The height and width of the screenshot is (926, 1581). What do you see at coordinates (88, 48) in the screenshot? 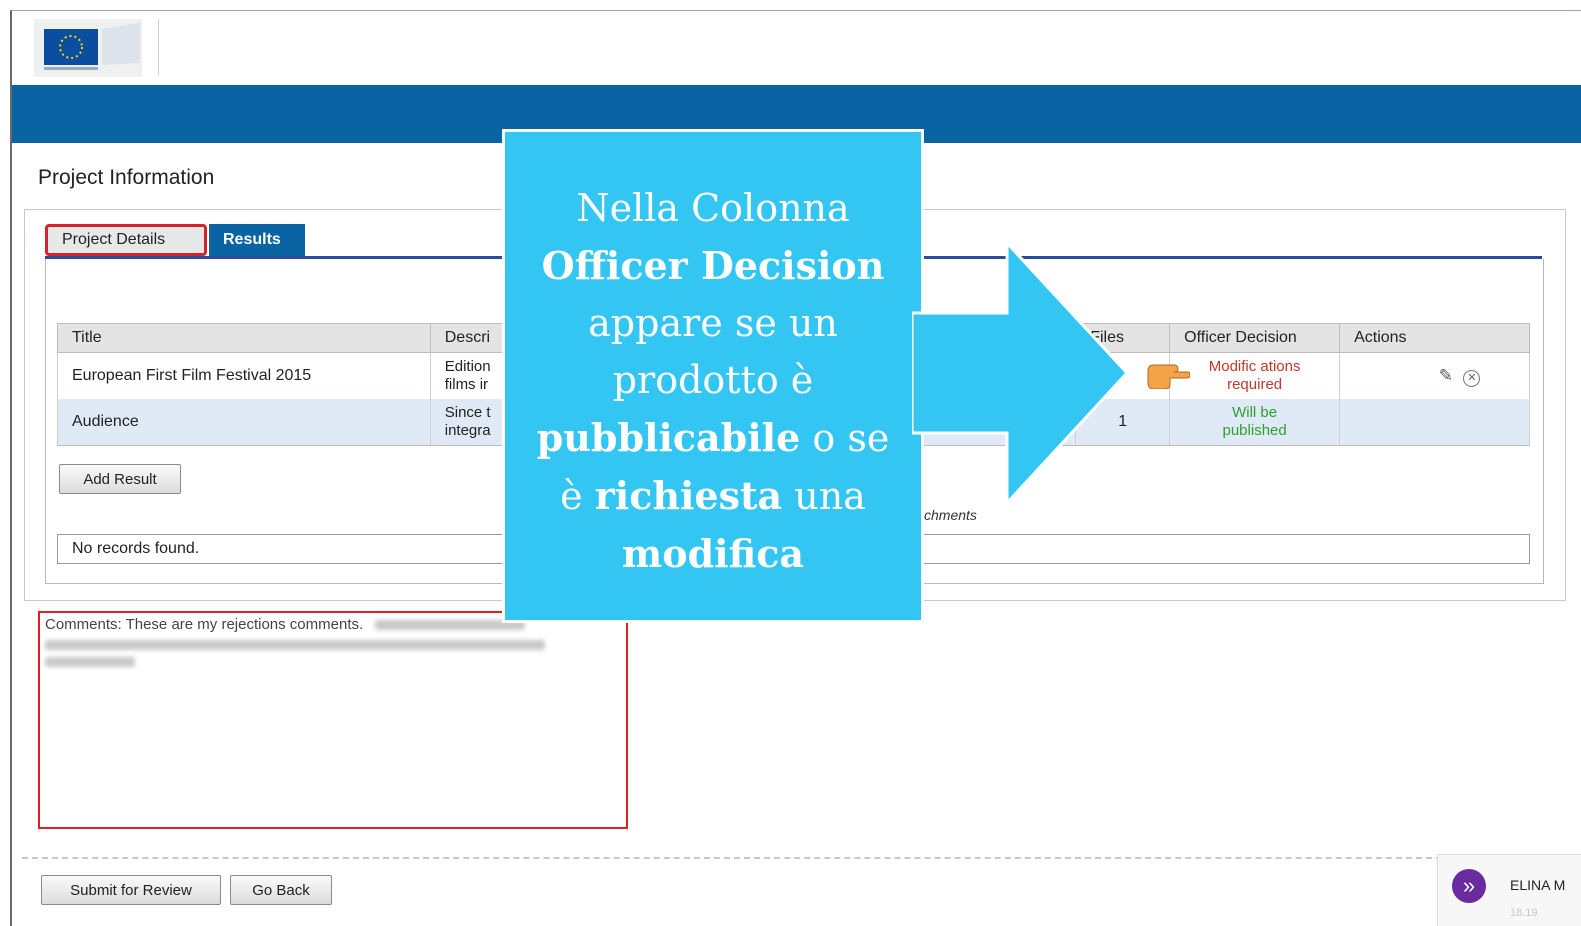
I see `eu-flag-icon` at bounding box center [88, 48].